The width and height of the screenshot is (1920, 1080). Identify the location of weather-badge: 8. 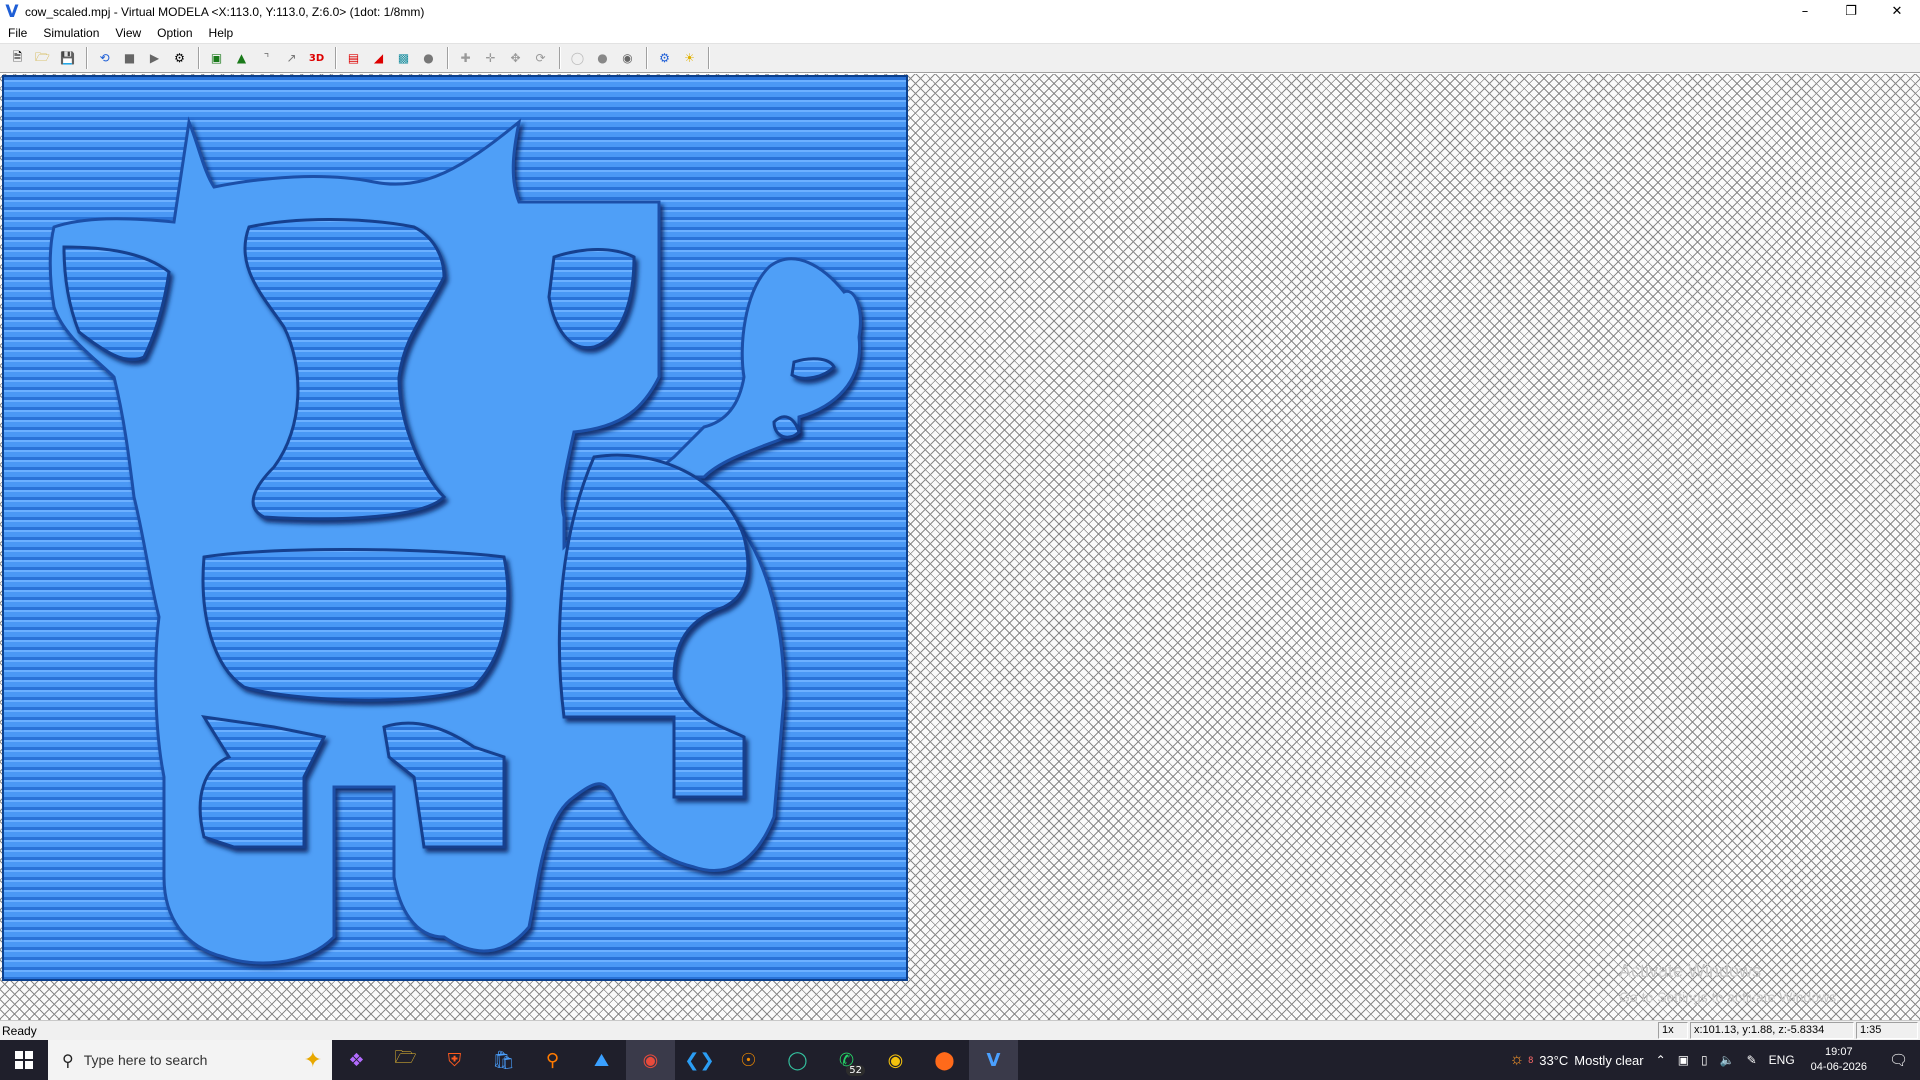
(1531, 1060).